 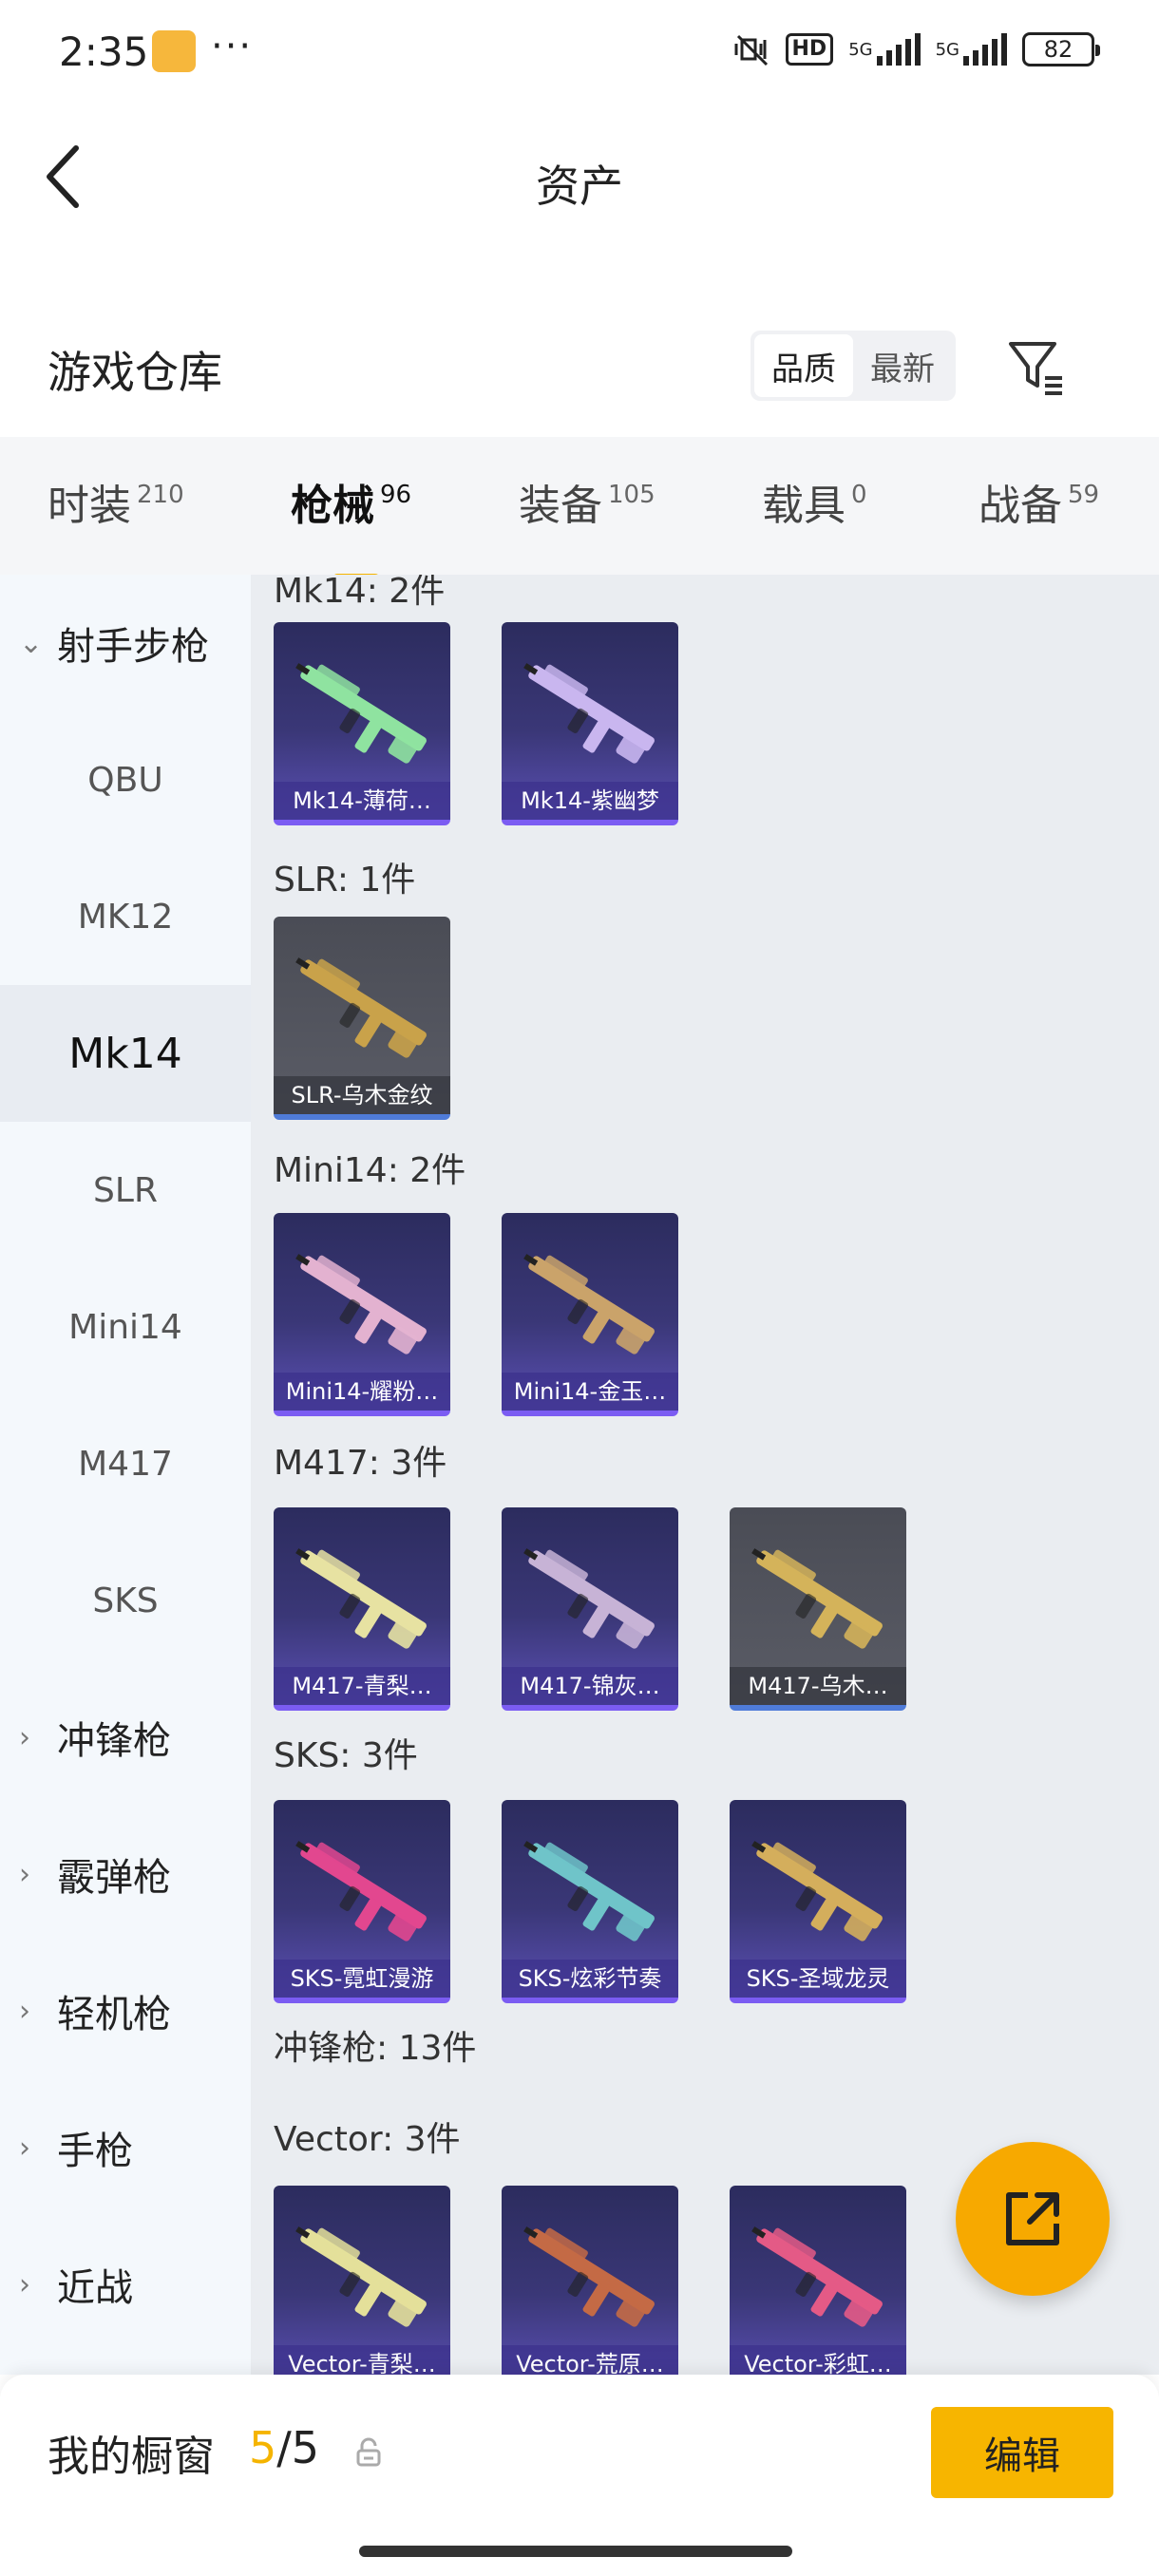 What do you see at coordinates (1022, 2452) in the screenshot?
I see `edit-button: 编辑` at bounding box center [1022, 2452].